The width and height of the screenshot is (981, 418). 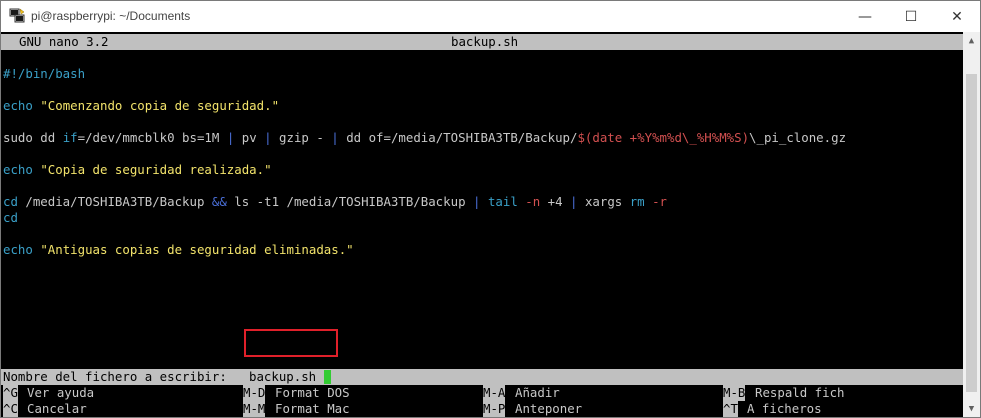 I want to click on nano-filename: backup.sh, so click(x=485, y=41).